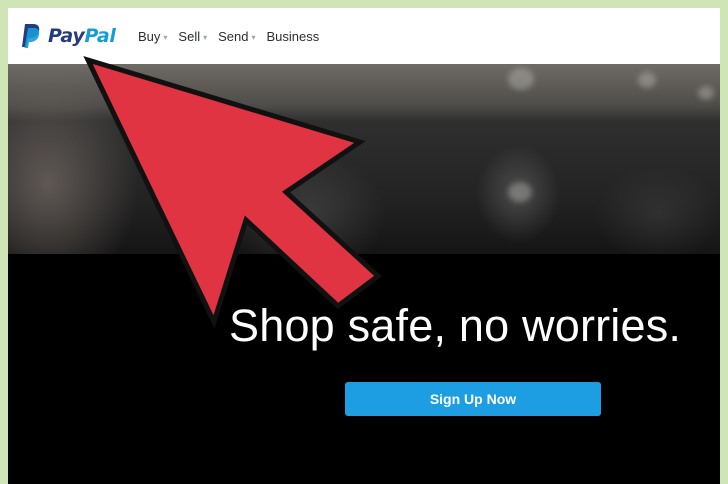 Image resolution: width=728 pixels, height=484 pixels. I want to click on nav-item-label: Sell, so click(189, 36).